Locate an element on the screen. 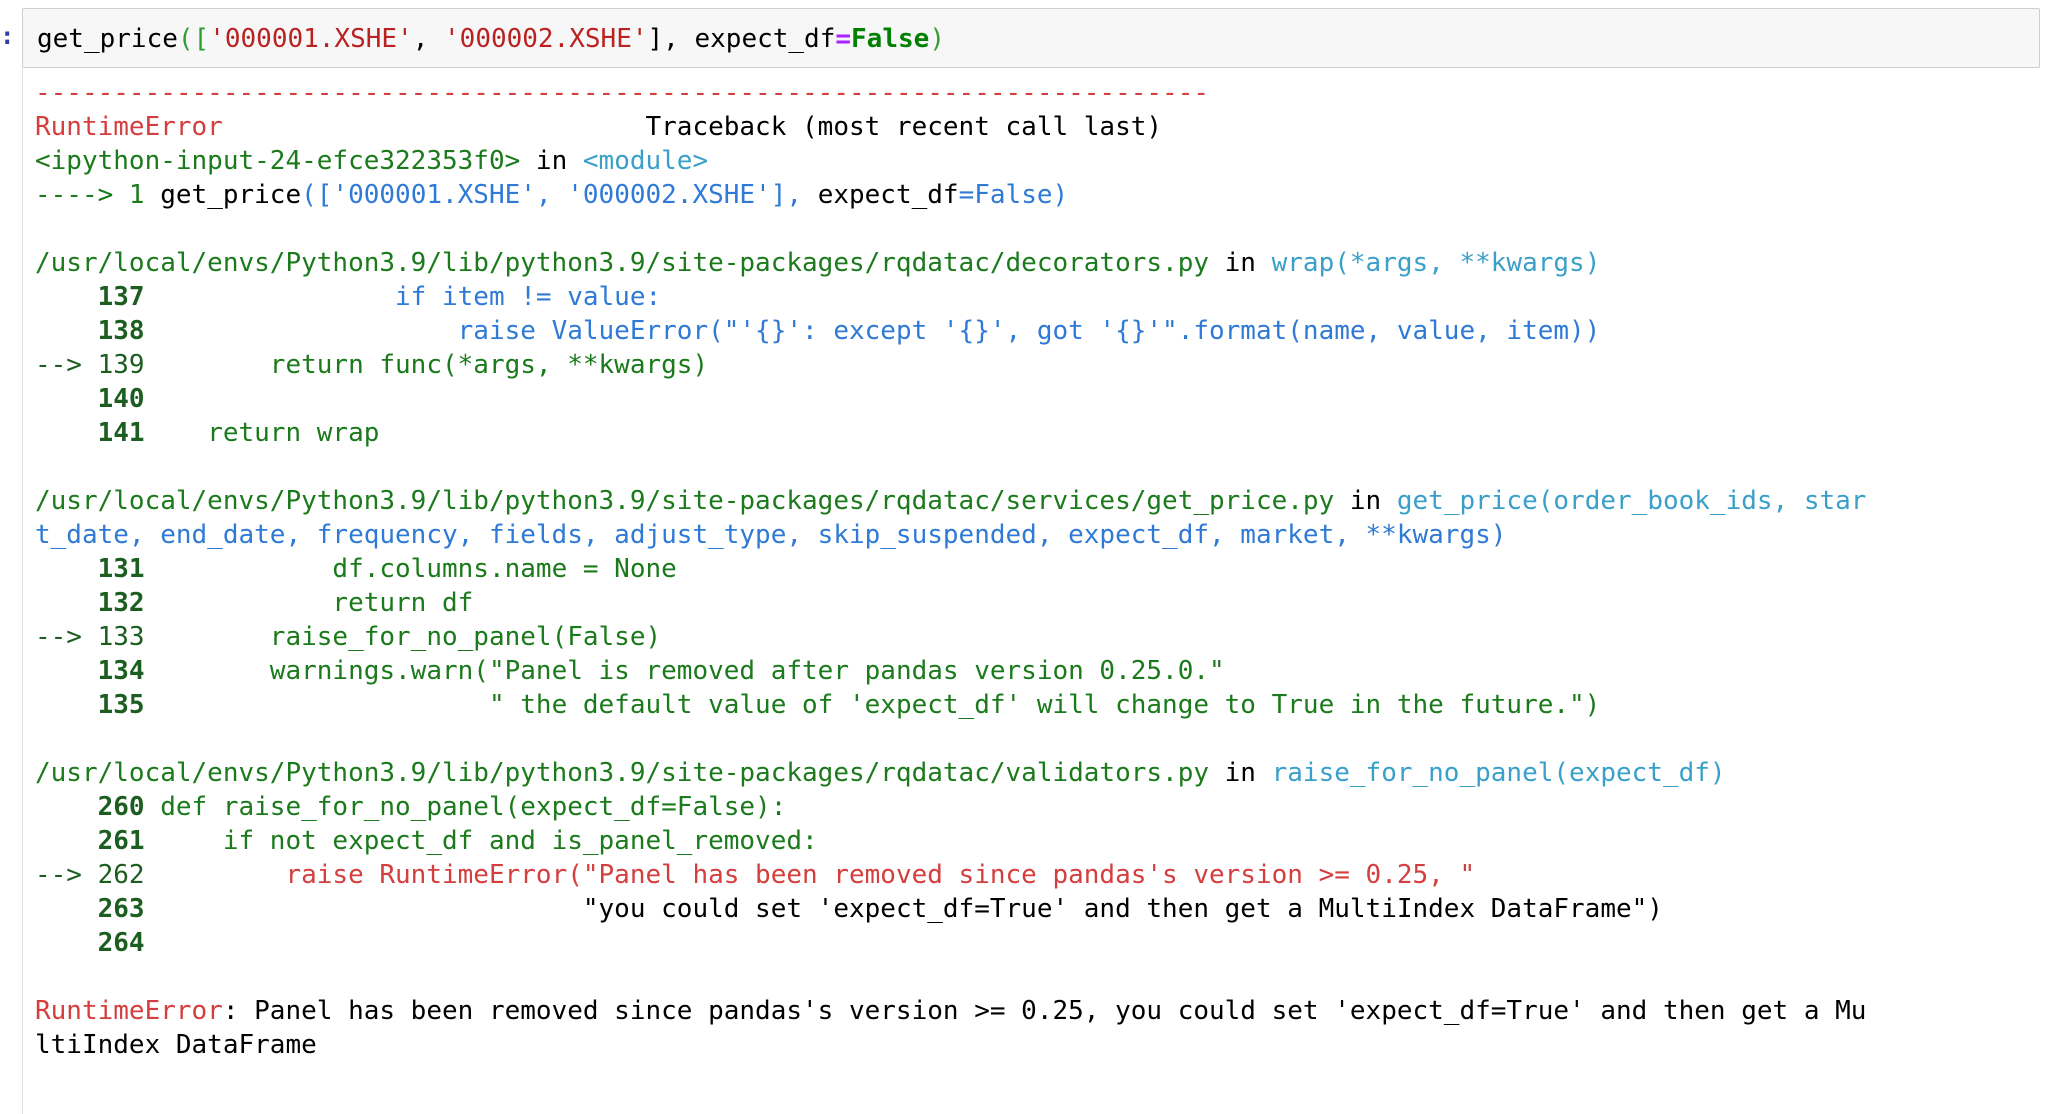 Image resolution: width=2046 pixels, height=1114 pixels. line-number: 131 is located at coordinates (90, 569).